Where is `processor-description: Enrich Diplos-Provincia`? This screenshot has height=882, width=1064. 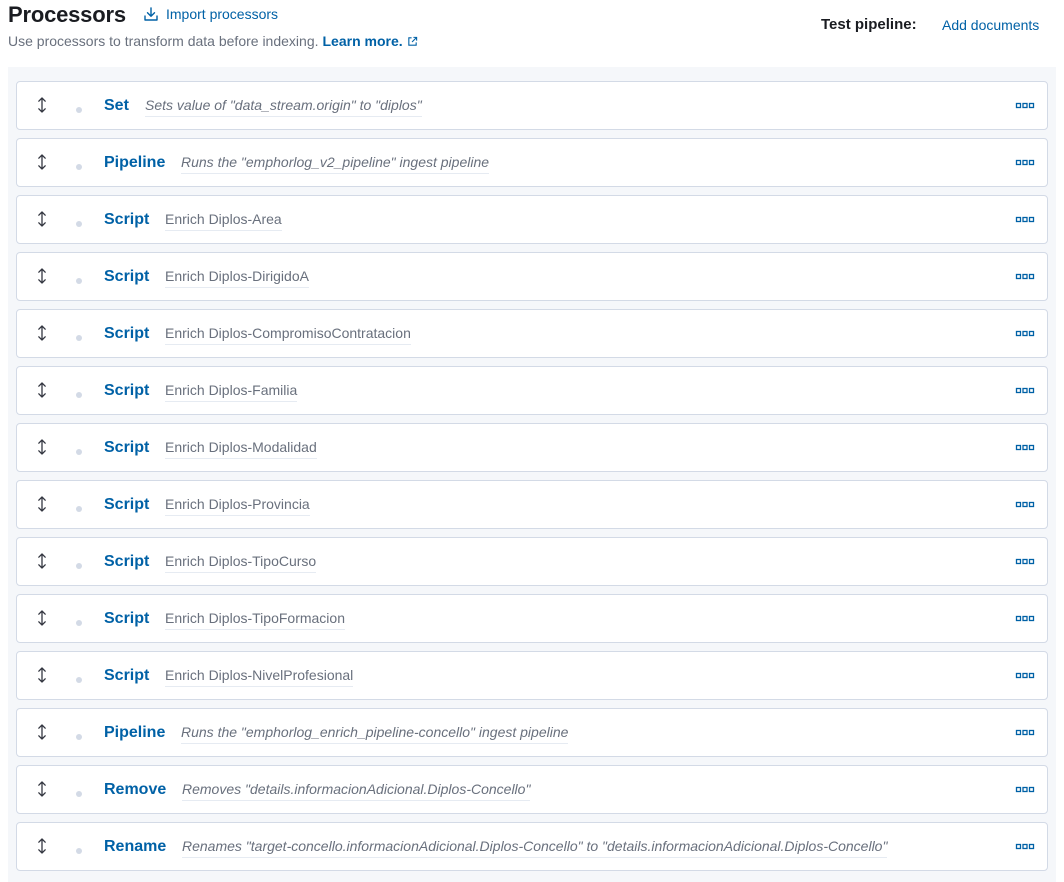
processor-description: Enrich Diplos-Provincia is located at coordinates (237, 506).